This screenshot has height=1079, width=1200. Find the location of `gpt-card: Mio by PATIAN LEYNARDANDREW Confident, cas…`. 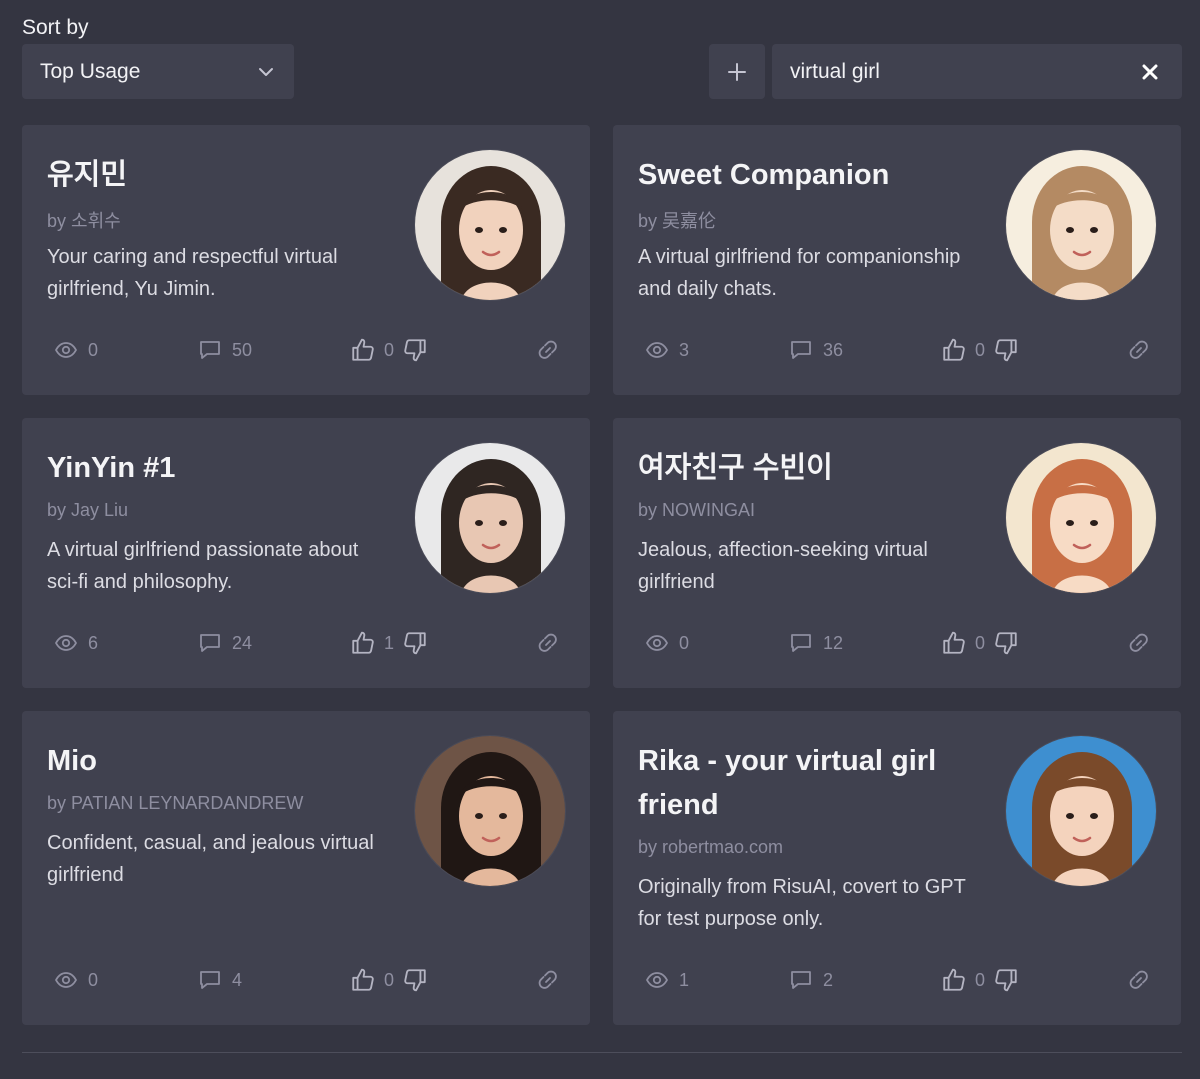

gpt-card: Mio by PATIAN LEYNARDANDREW Confident, cas… is located at coordinates (306, 868).